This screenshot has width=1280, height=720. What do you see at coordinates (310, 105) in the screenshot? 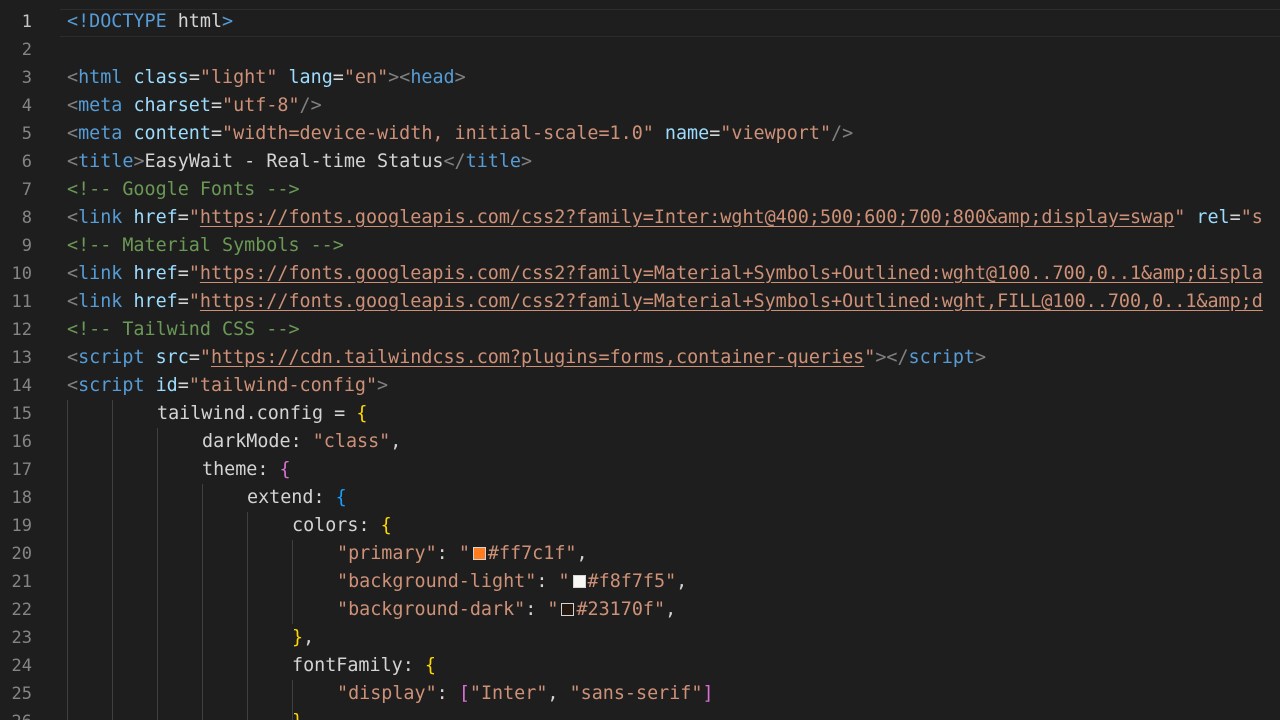
I see `tag-bracket: />` at bounding box center [310, 105].